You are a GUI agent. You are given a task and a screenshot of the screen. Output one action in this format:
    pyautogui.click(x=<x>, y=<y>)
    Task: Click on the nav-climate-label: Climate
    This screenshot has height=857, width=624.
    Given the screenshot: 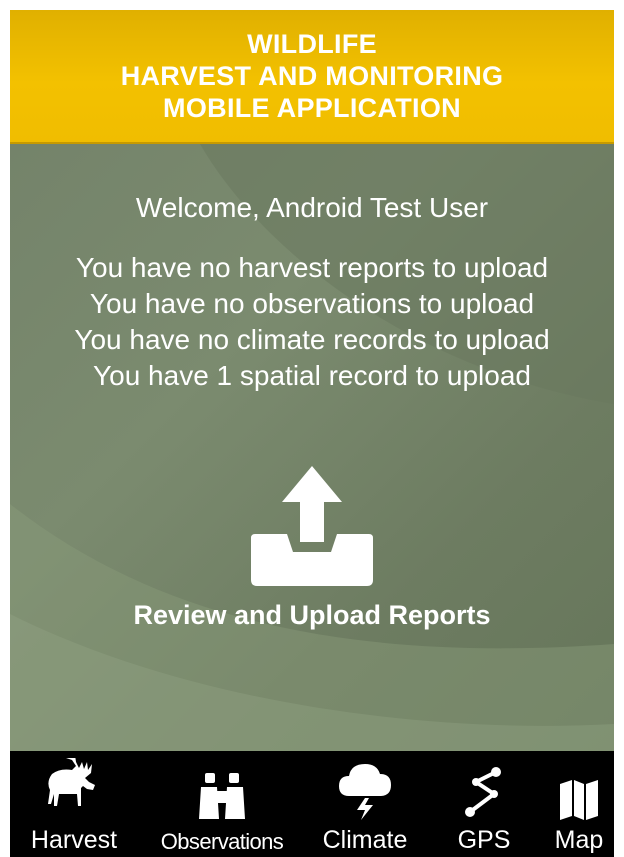 What is the action you would take?
    pyautogui.click(x=365, y=840)
    